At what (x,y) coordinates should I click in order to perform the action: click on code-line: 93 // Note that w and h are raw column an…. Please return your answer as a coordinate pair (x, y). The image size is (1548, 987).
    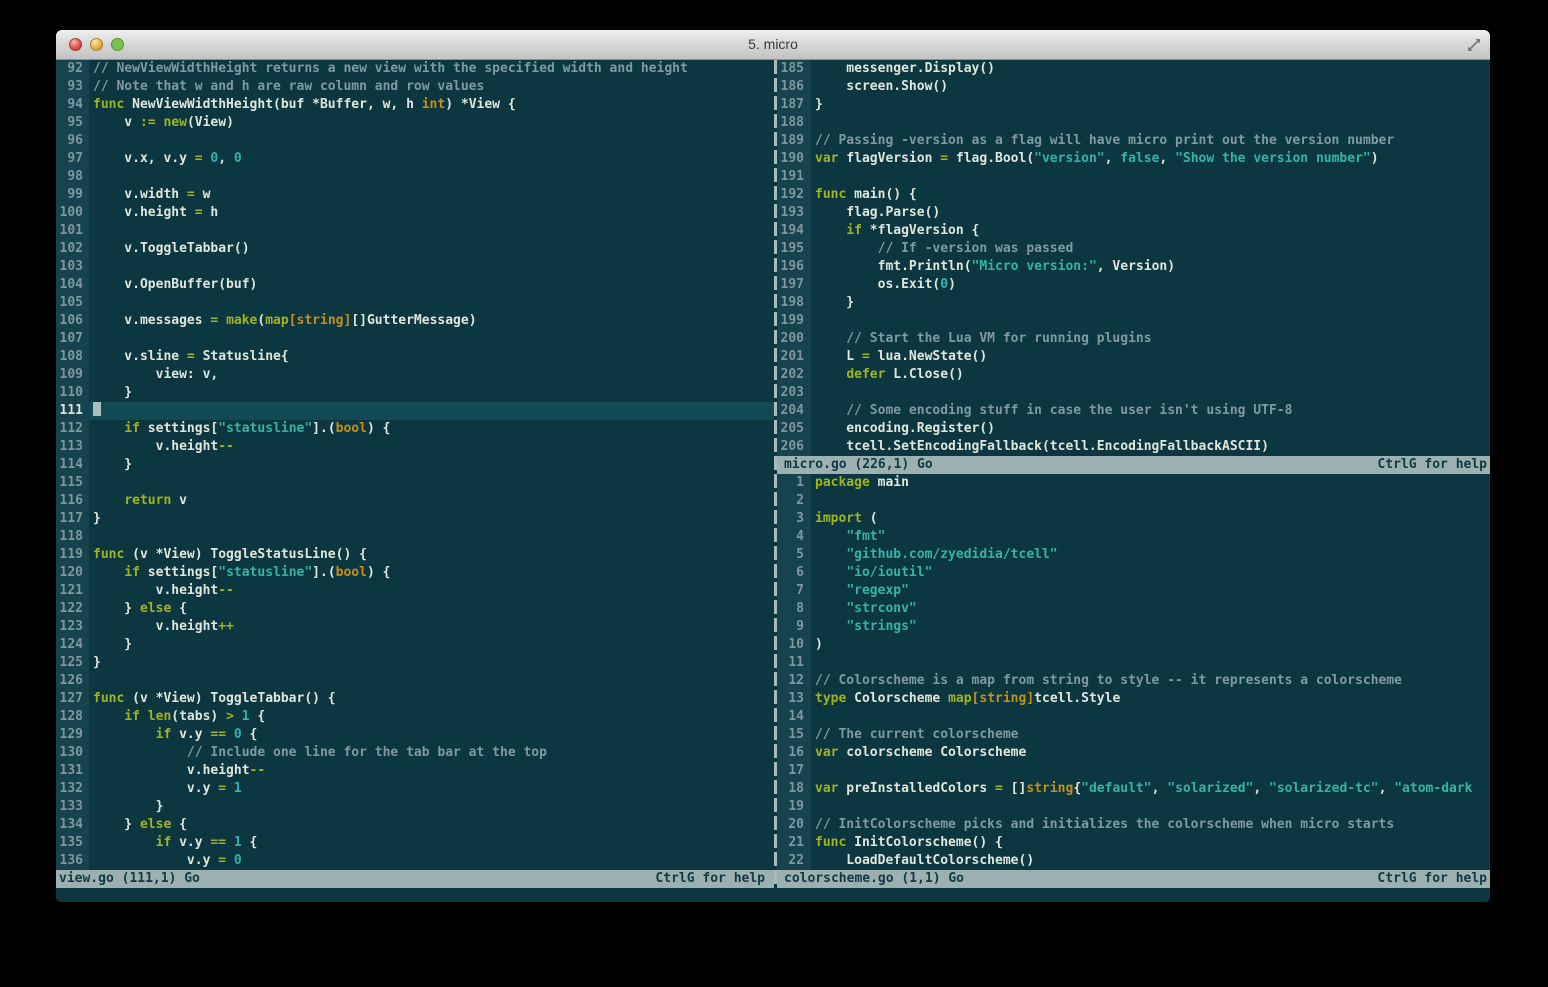
    Looking at the image, I should click on (415, 87).